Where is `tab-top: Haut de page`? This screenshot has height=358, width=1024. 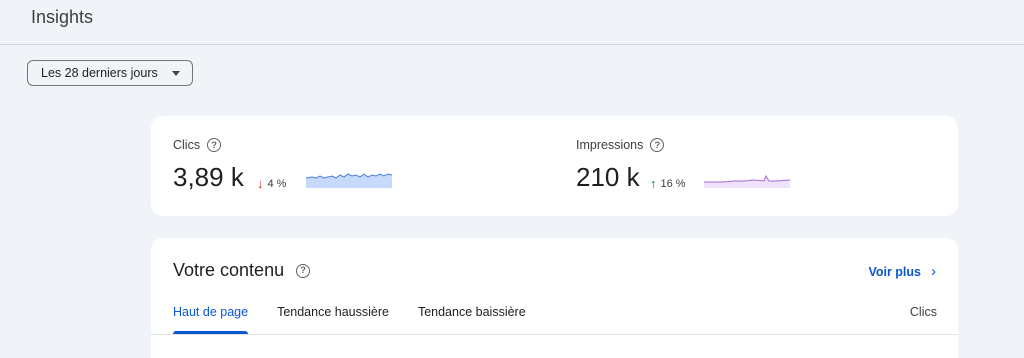
tab-top: Haut de page is located at coordinates (211, 319).